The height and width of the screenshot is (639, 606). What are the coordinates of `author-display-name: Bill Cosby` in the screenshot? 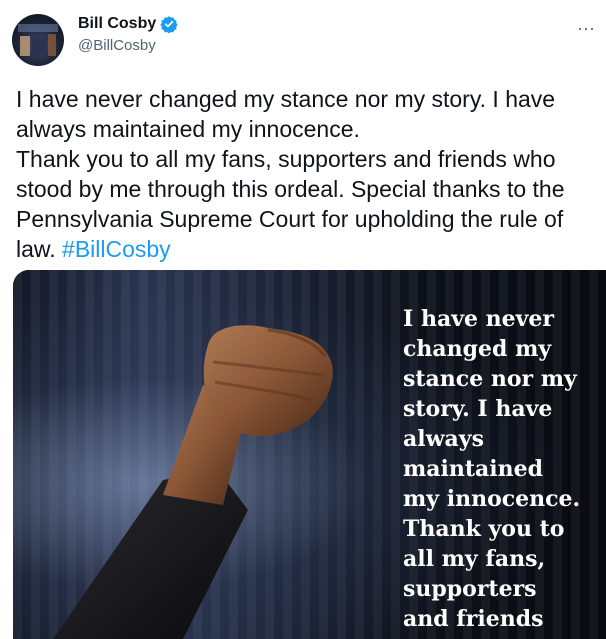 It's located at (117, 24).